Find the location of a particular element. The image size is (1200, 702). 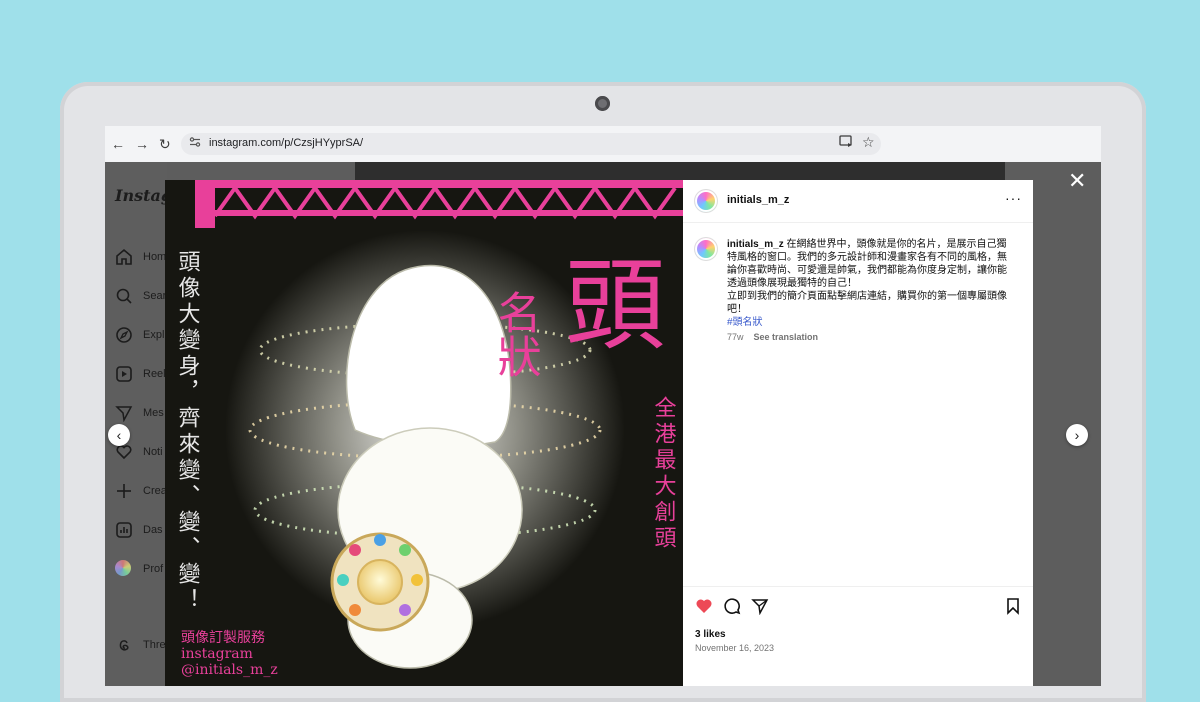

artwork-title-side: 名狀 is located at coordinates (515, 334).